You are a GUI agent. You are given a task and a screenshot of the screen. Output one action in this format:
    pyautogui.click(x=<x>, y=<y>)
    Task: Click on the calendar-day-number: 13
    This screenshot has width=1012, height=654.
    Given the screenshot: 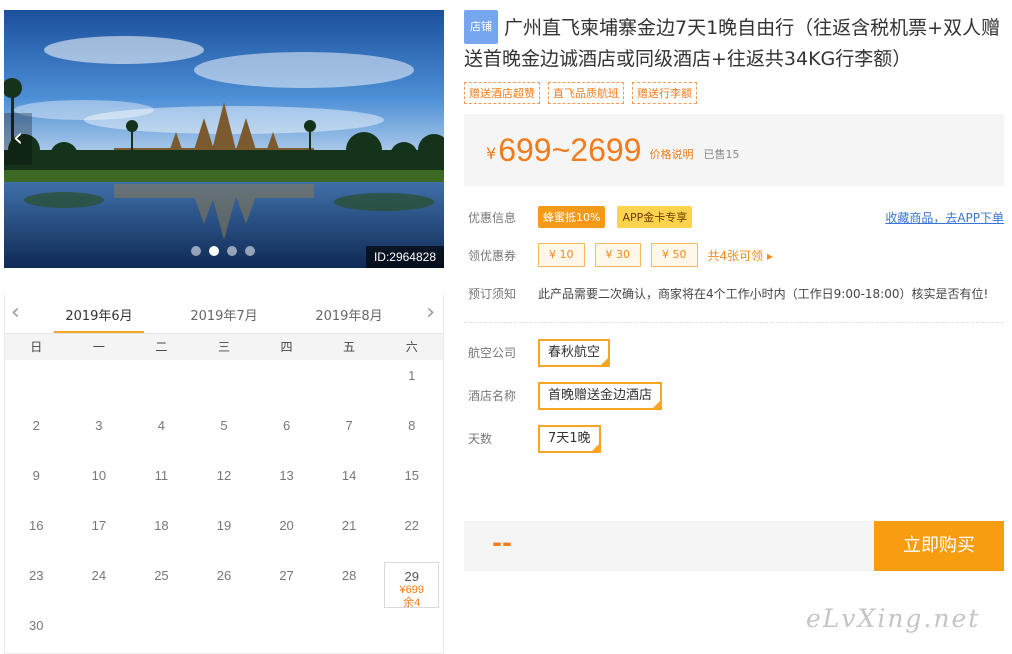 What is the action you would take?
    pyautogui.click(x=286, y=475)
    